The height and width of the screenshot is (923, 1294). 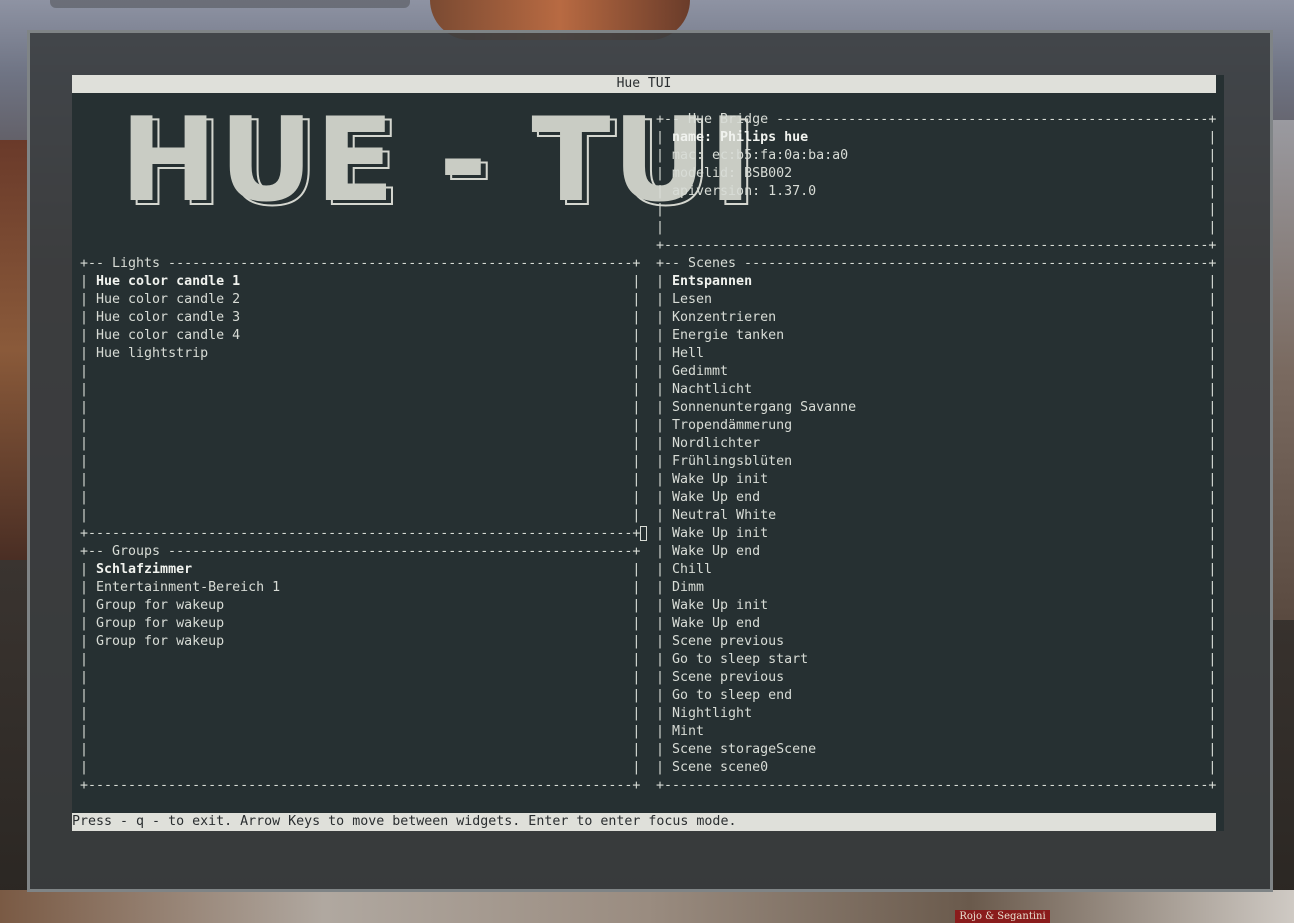 What do you see at coordinates (1002, 916) in the screenshot?
I see `background-sign: Rojo & Segantini` at bounding box center [1002, 916].